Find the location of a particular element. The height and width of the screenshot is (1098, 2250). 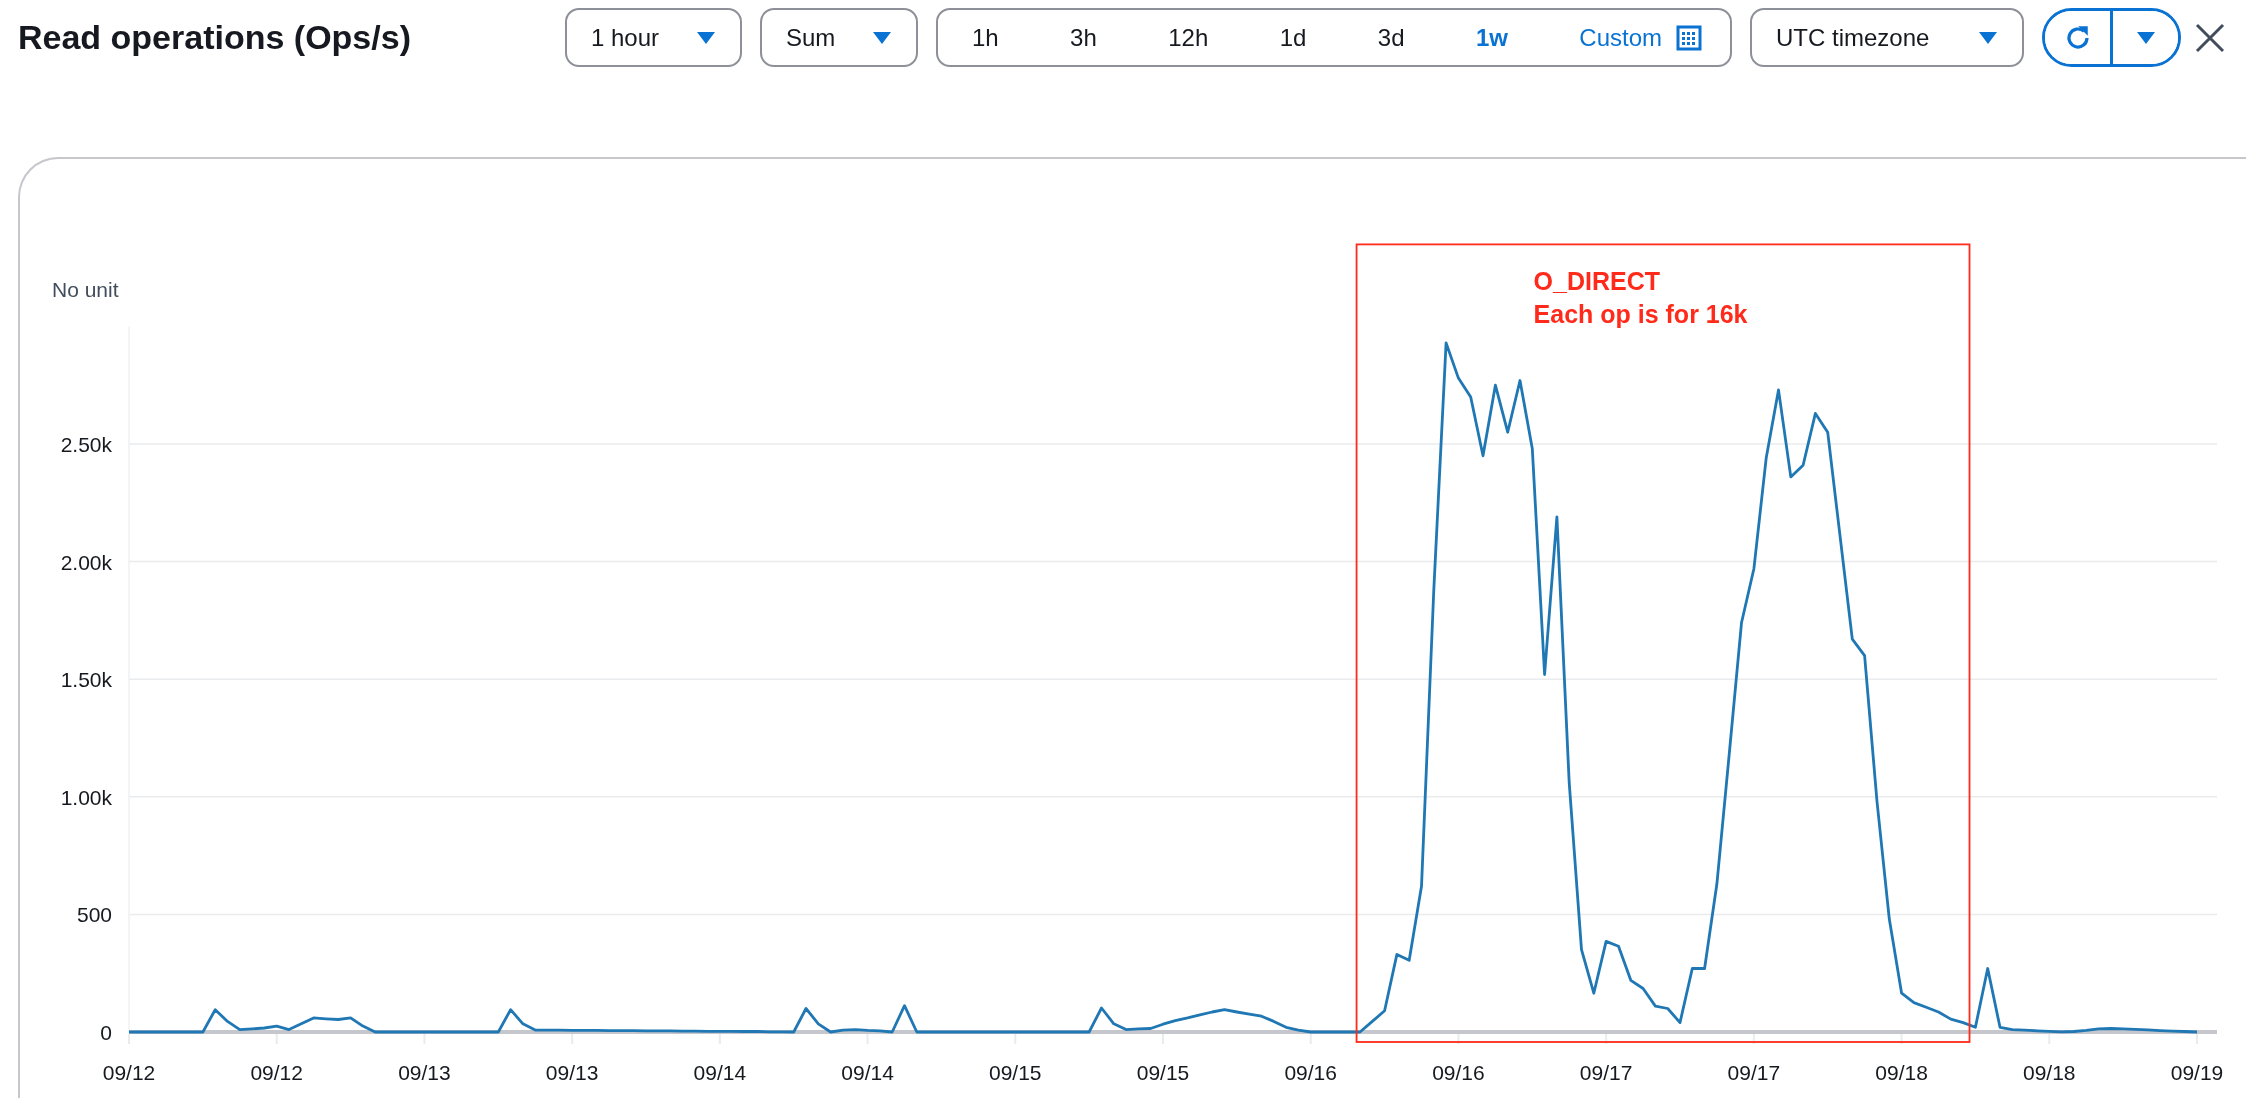

y-axis-label: 1.00k is located at coordinates (86, 797).